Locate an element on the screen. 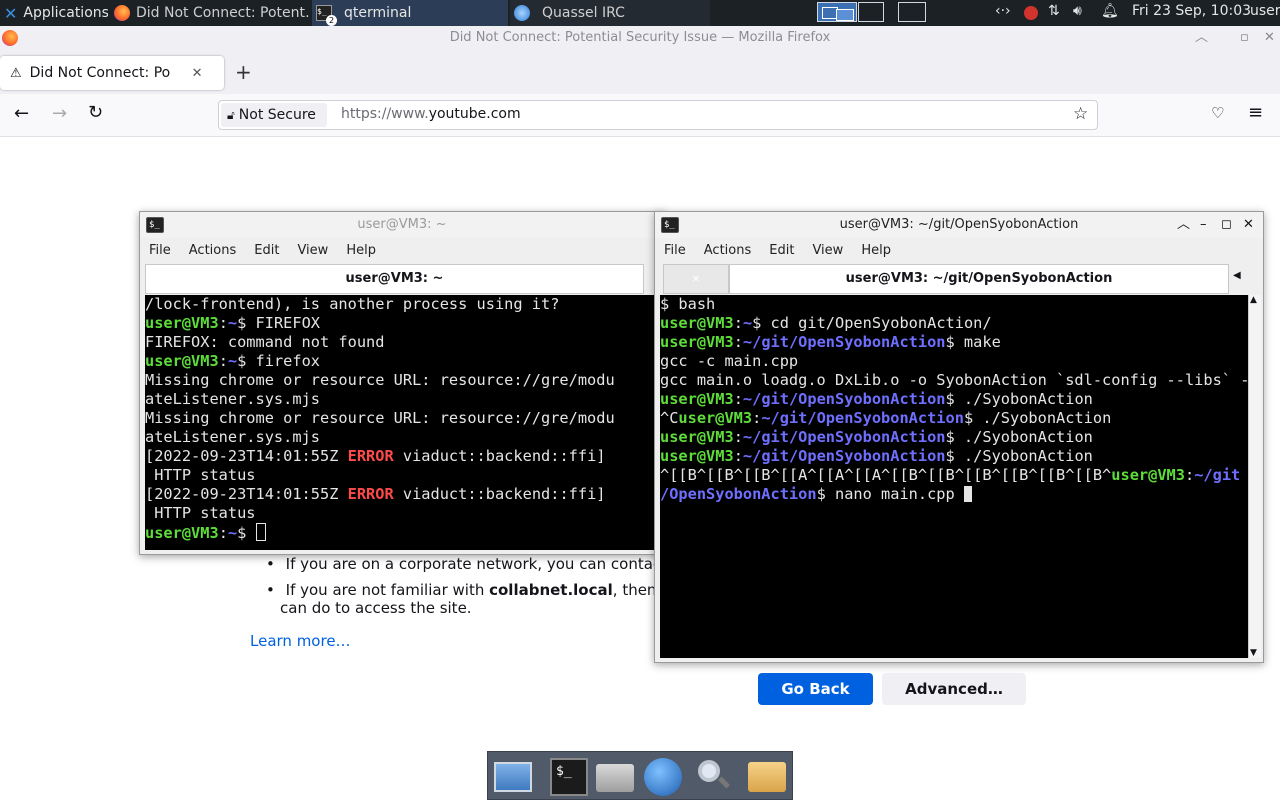 This screenshot has height=800, width=1280. taskbar-item-qterminal: $_ 2 qterminal is located at coordinates (410, 13).